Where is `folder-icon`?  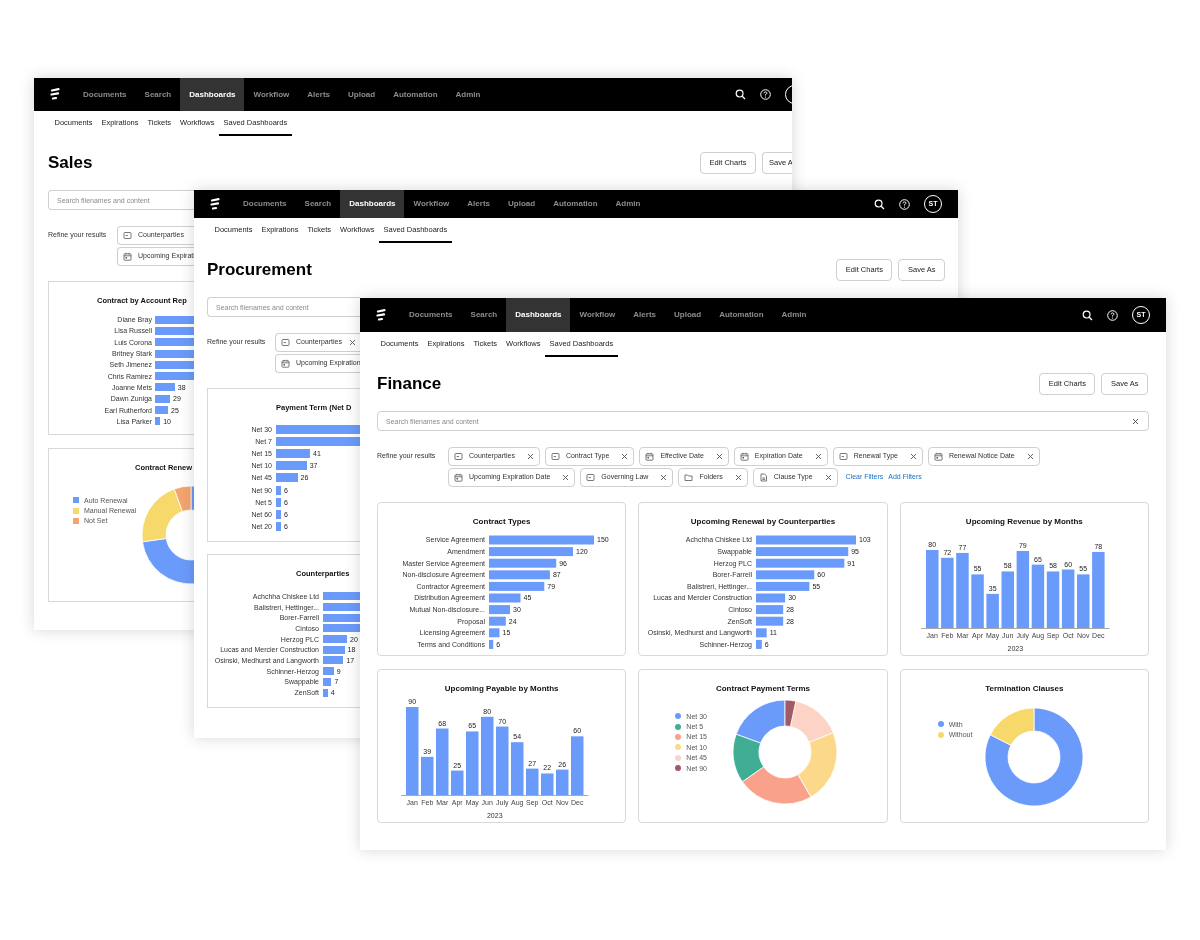 folder-icon is located at coordinates (689, 477).